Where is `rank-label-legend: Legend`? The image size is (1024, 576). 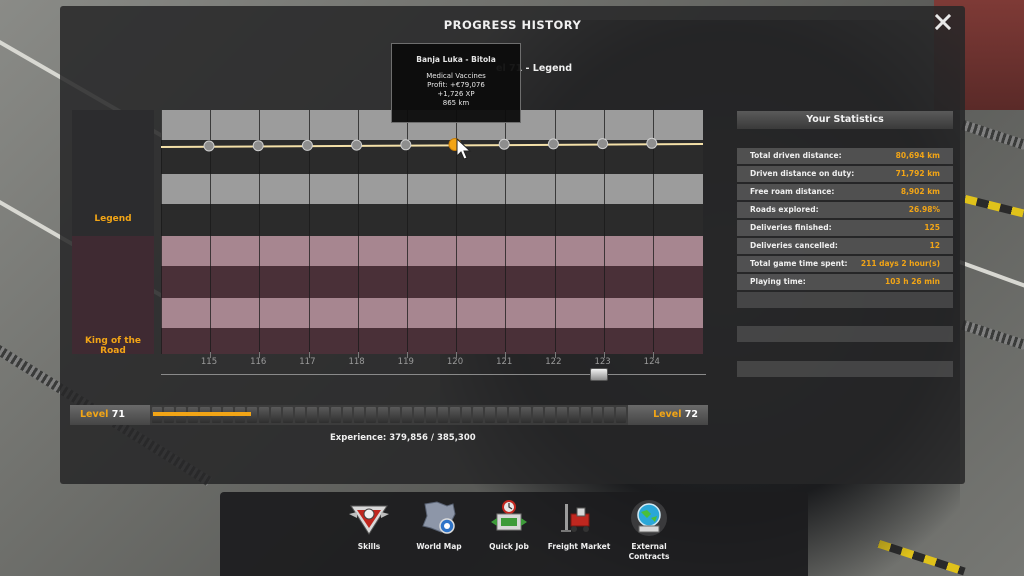
rank-label-legend: Legend is located at coordinates (113, 219).